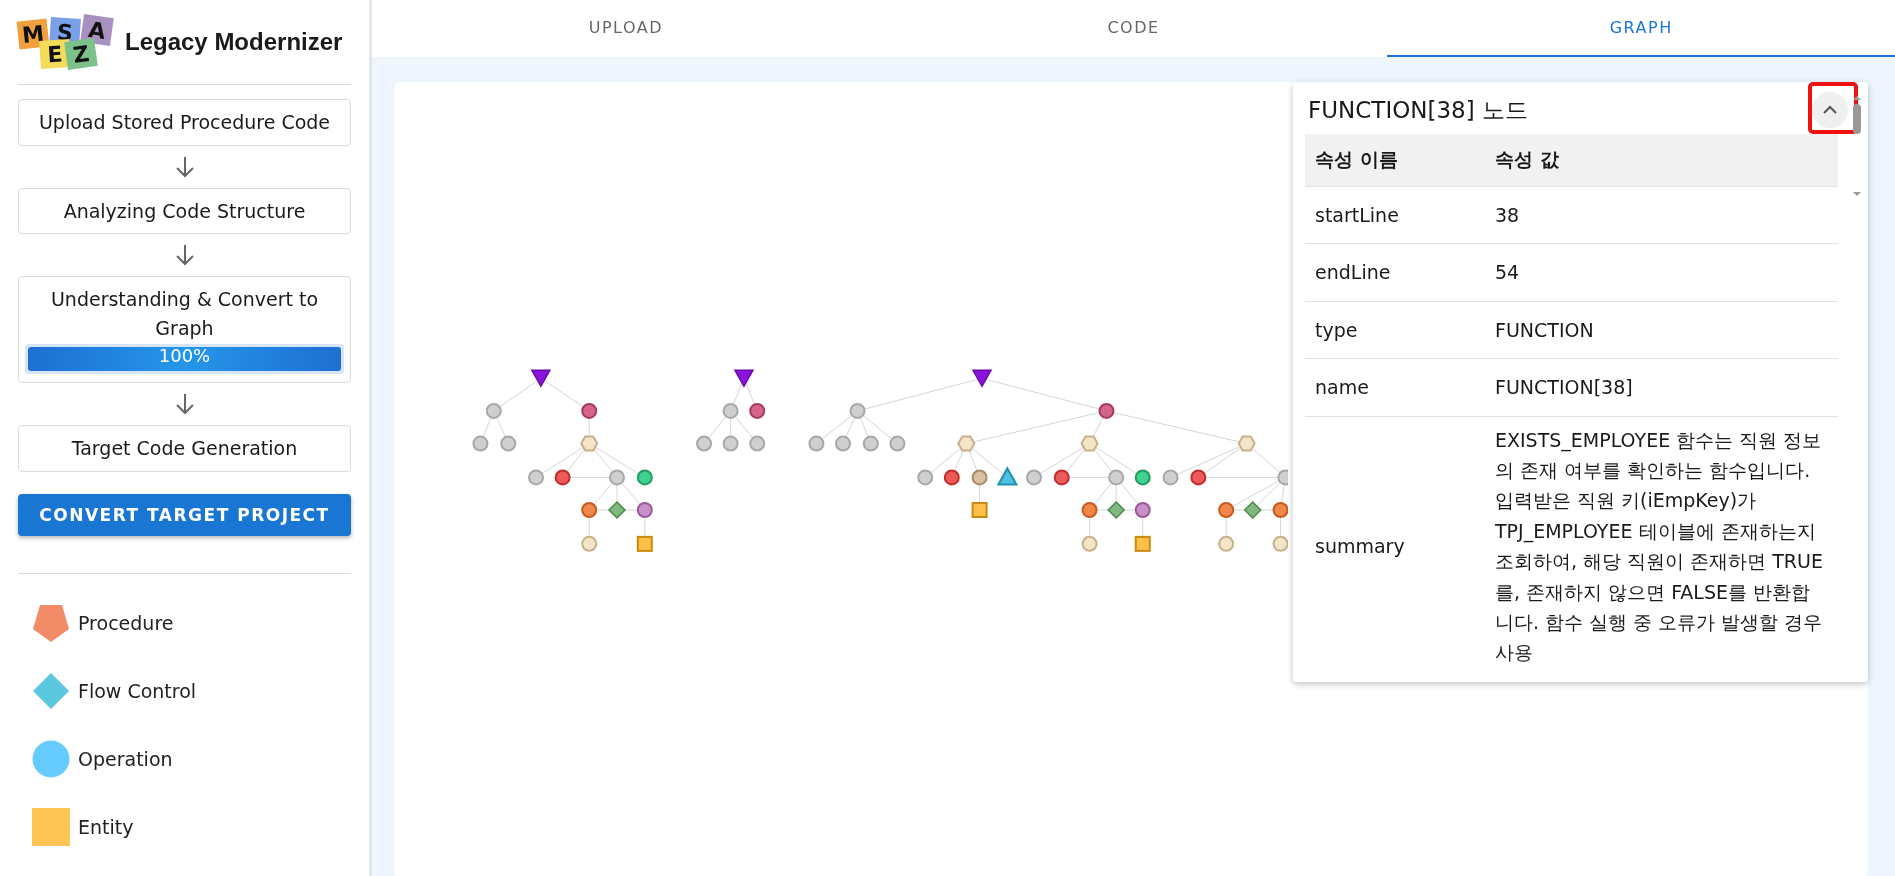 This screenshot has height=876, width=1895. I want to click on panel-title: FUNCTION[38] 노드, so click(1418, 110).